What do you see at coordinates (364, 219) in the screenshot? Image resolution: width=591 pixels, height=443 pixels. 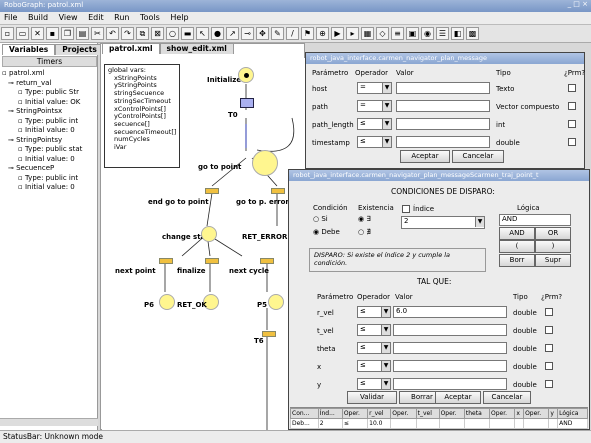 I see `d2-radio-exists: ◉ ∃` at bounding box center [364, 219].